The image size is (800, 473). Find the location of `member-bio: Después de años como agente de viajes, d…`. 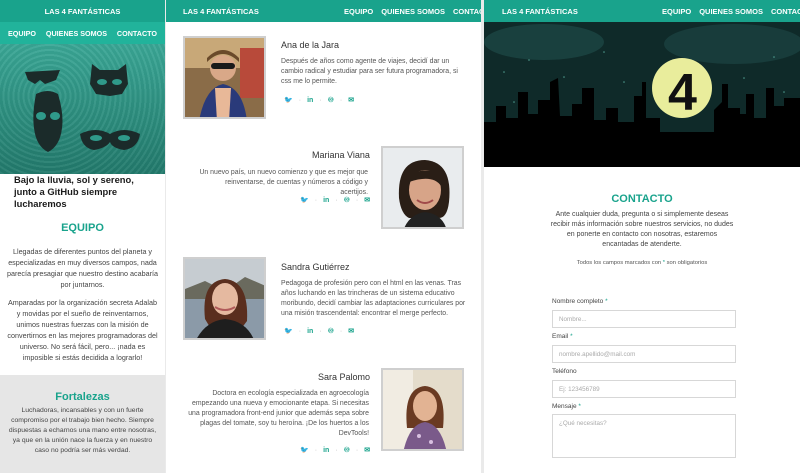

member-bio: Después de años como agente de viajes, d… is located at coordinates (369, 71).